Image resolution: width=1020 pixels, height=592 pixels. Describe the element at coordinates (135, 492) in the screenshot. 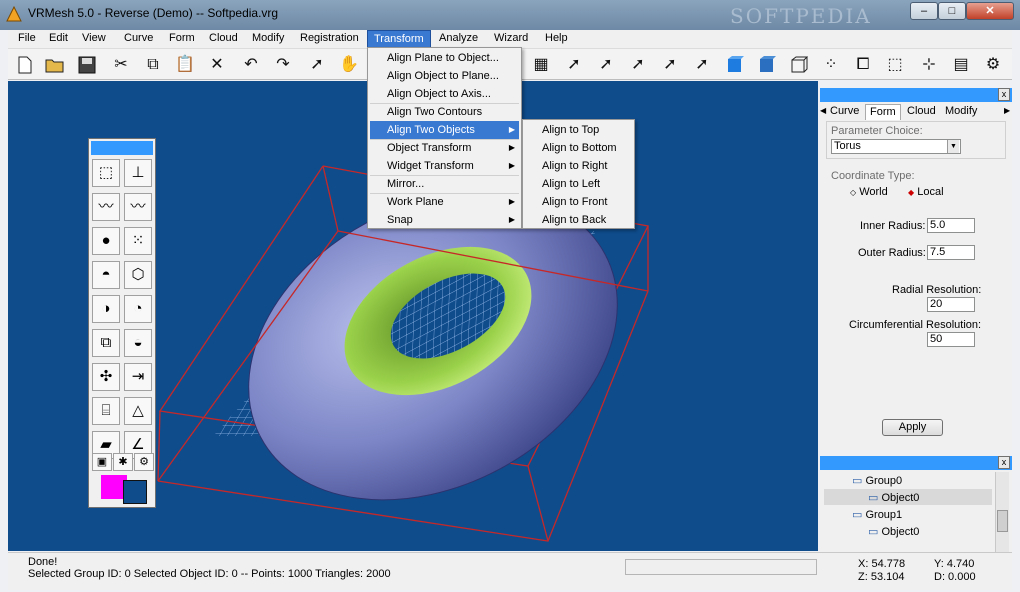

I see `background-color-swatch` at that location.